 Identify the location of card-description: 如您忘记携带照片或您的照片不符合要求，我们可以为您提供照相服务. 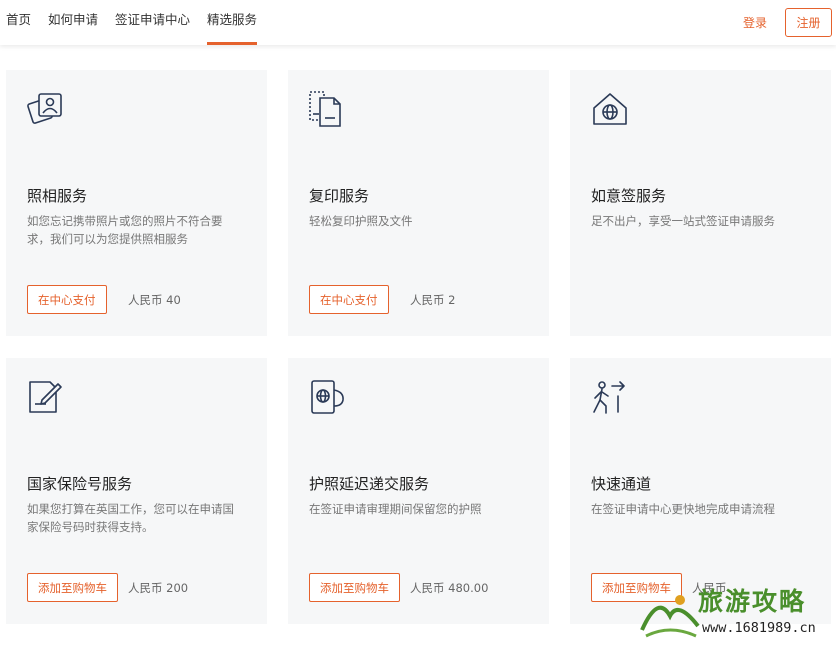
(125, 230).